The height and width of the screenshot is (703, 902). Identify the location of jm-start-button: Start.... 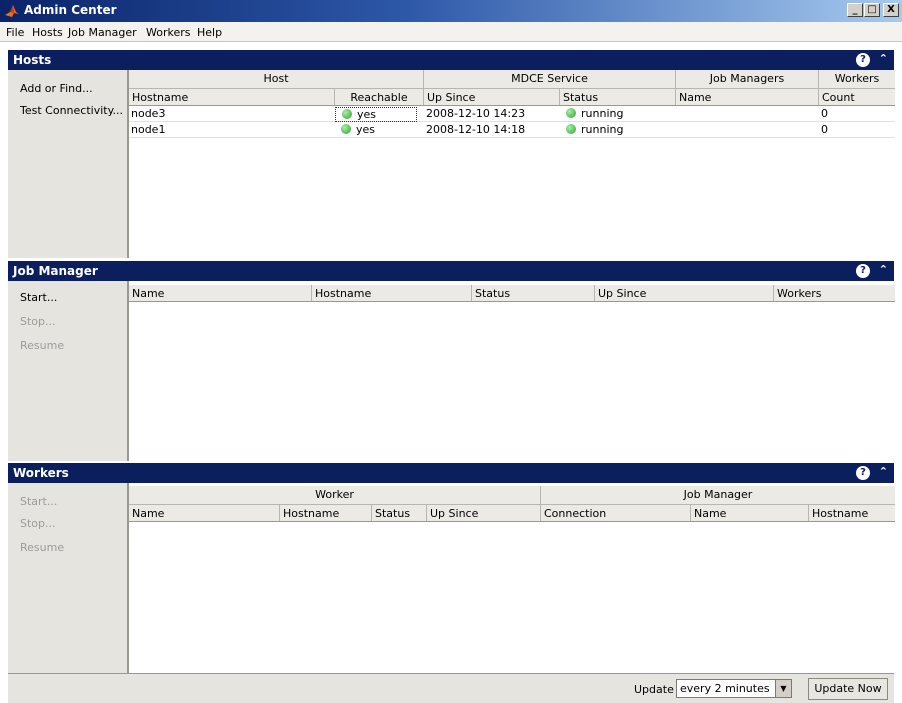
(38, 297).